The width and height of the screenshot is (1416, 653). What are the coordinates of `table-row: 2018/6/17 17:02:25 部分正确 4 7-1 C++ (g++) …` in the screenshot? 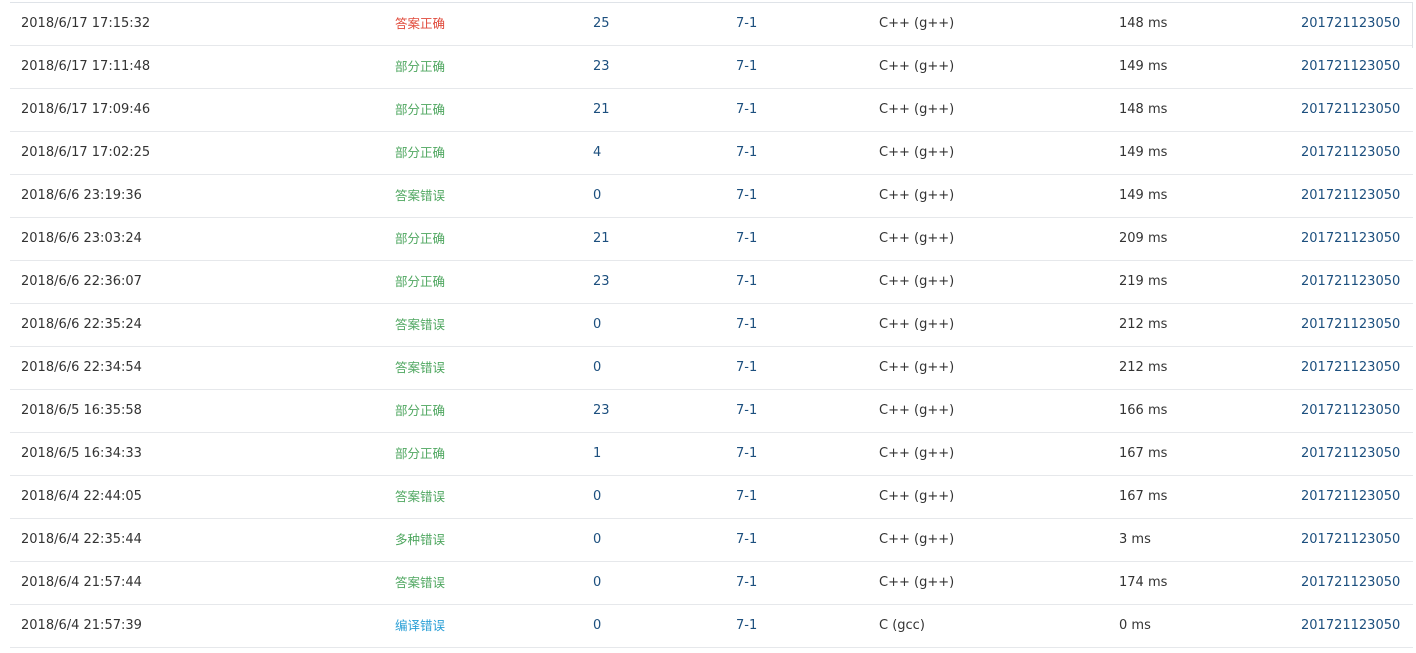 It's located at (711, 153).